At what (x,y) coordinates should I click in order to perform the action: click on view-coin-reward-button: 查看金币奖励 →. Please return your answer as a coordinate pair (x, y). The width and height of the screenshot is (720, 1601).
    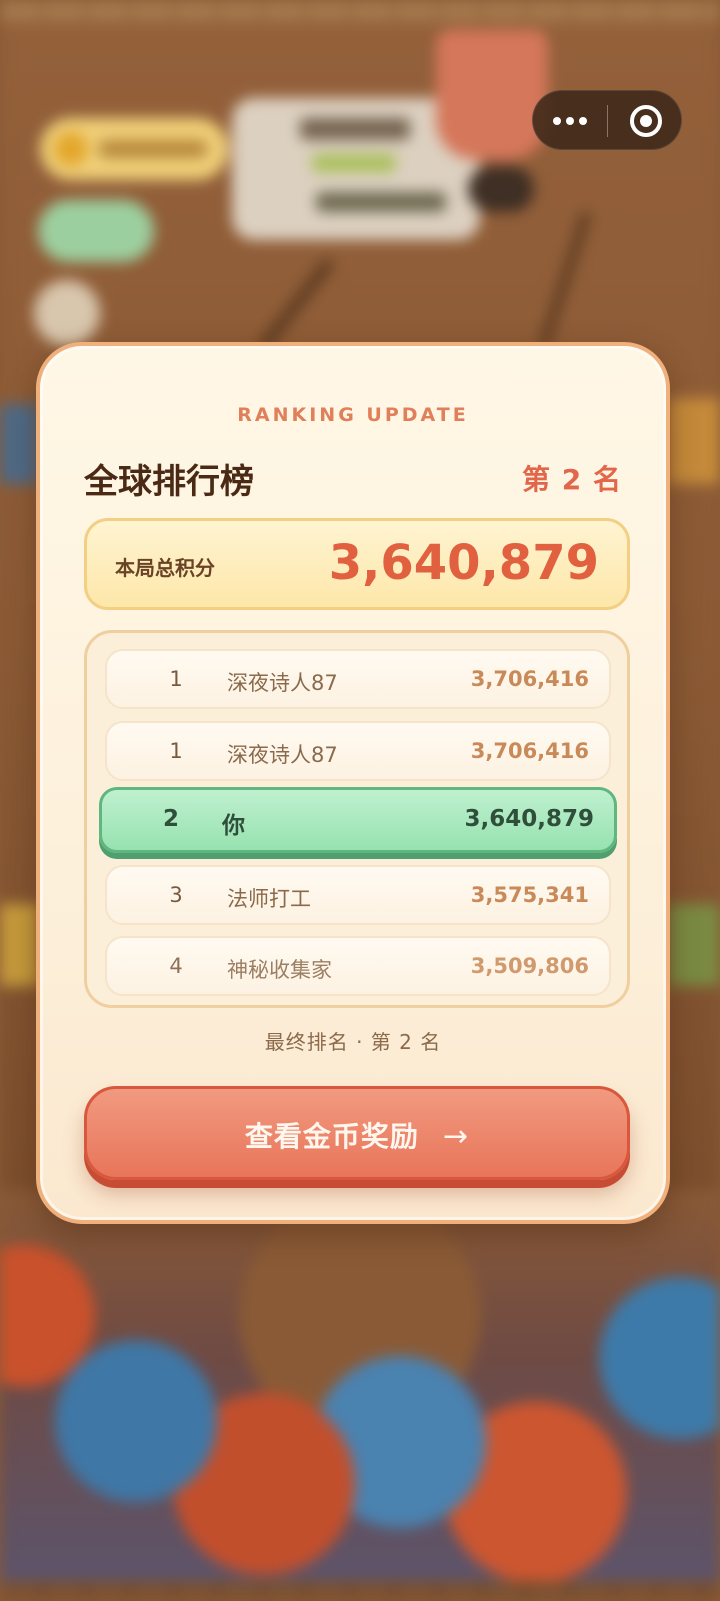
    Looking at the image, I should click on (357, 1133).